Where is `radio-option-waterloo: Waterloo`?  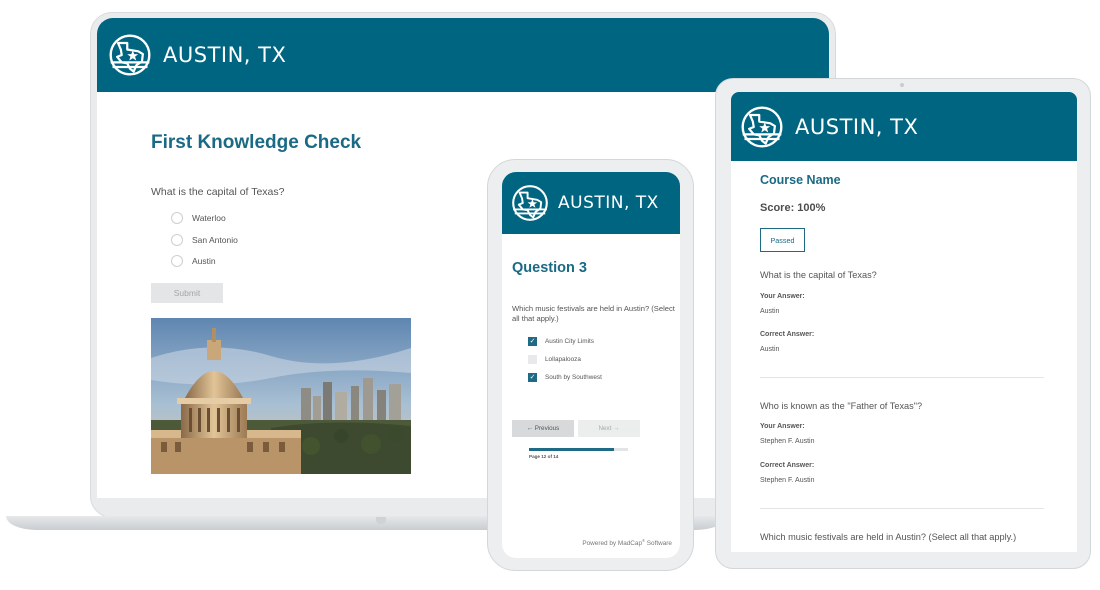
radio-option-waterloo: Waterloo is located at coordinates (198, 218).